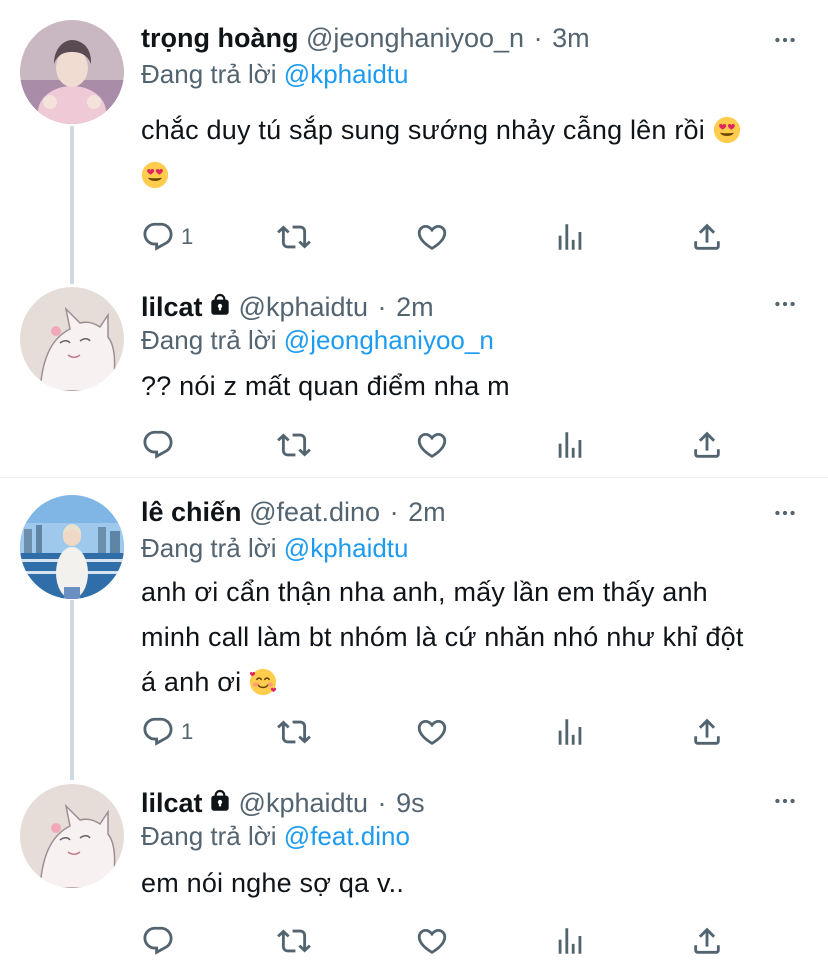  I want to click on mention-link: @feat.dino, so click(347, 836).